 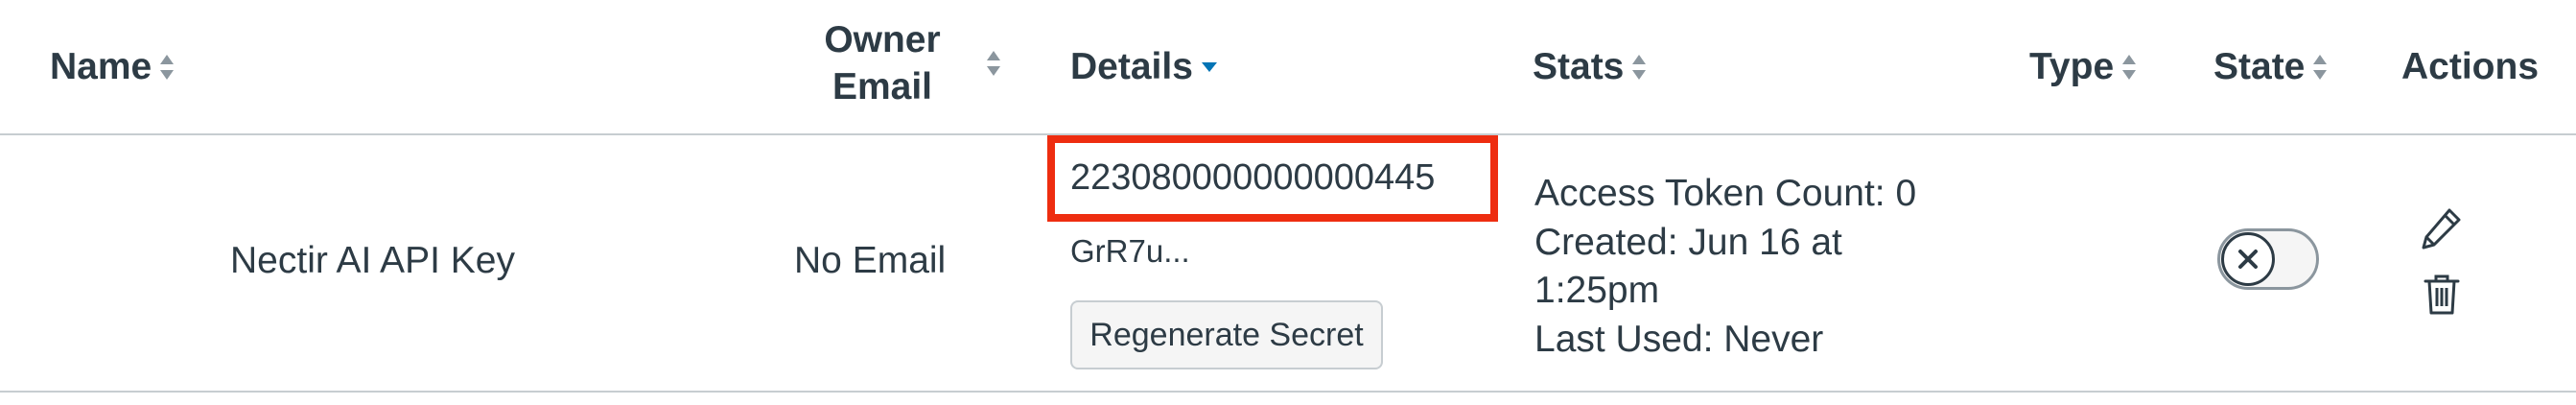 I want to click on column-header-type: Type, so click(x=2083, y=67).